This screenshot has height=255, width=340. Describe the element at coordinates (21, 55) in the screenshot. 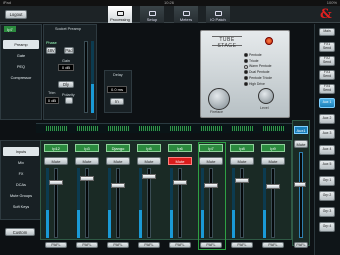

I see `menu-item-gate: Gate` at that location.